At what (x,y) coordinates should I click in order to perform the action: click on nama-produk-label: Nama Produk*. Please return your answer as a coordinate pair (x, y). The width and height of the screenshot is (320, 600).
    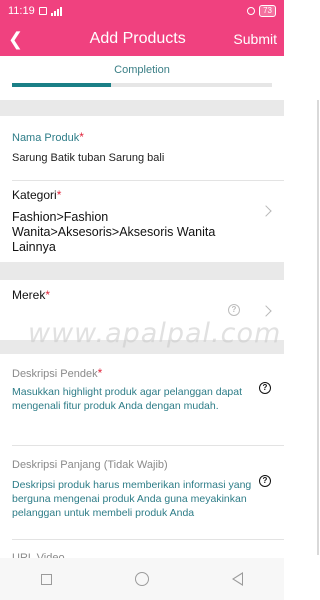
    Looking at the image, I should click on (48, 137).